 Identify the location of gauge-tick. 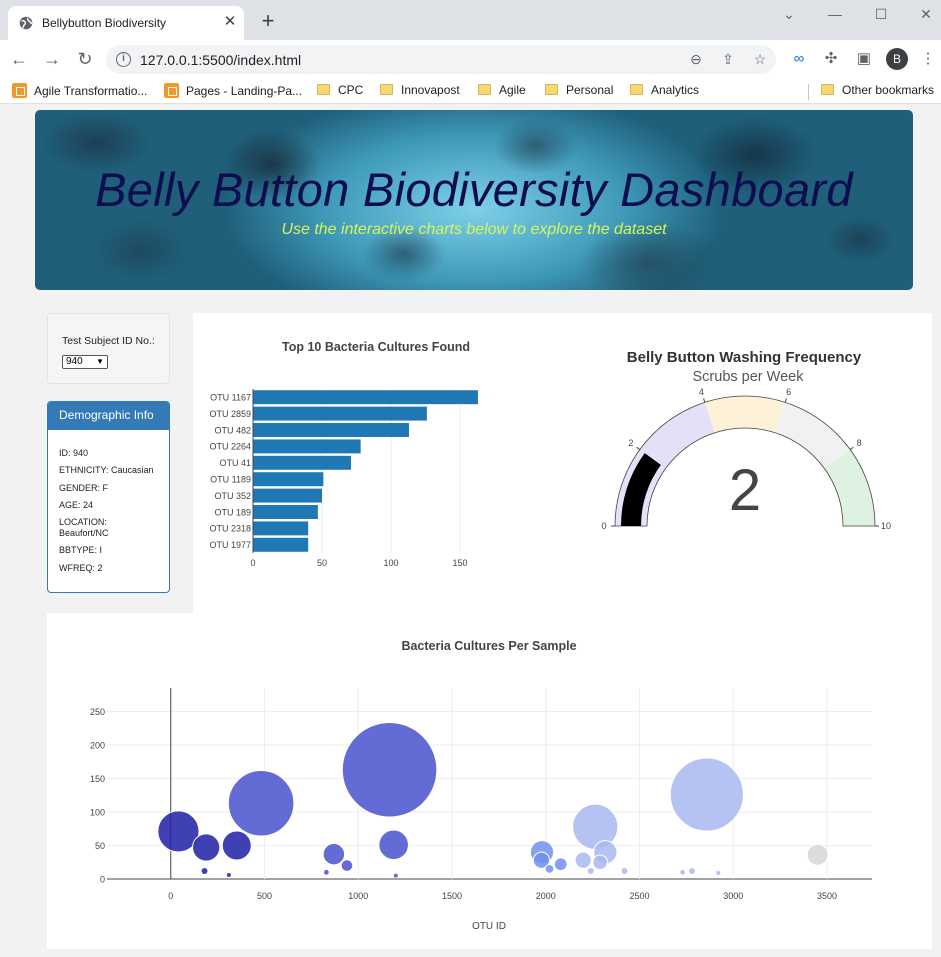
(704, 400).